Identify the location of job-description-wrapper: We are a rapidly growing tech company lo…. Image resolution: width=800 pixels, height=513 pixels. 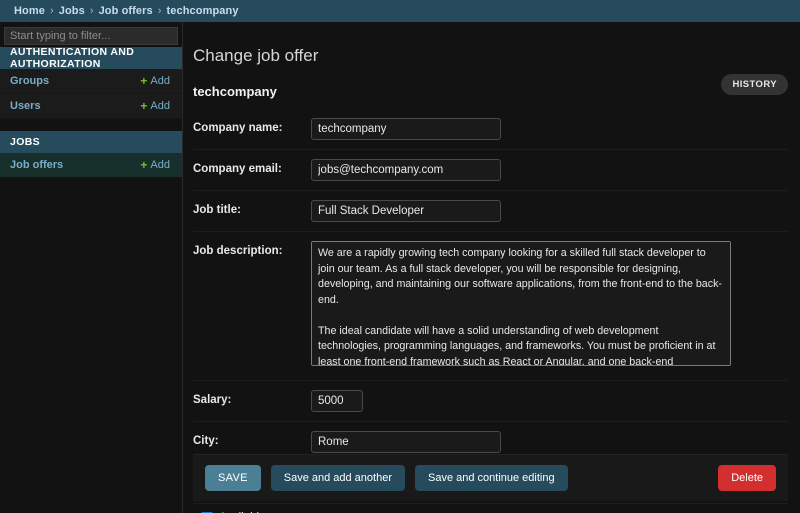
(521, 306).